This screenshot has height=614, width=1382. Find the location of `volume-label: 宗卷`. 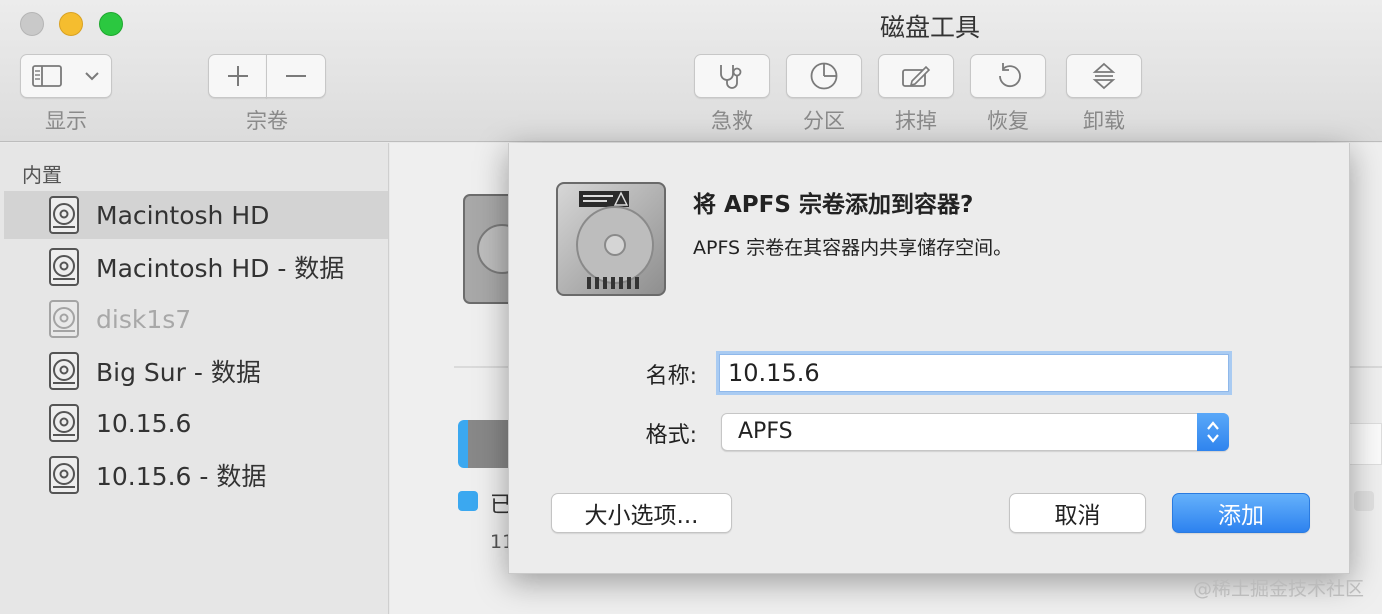

volume-label: 宗卷 is located at coordinates (267, 121).